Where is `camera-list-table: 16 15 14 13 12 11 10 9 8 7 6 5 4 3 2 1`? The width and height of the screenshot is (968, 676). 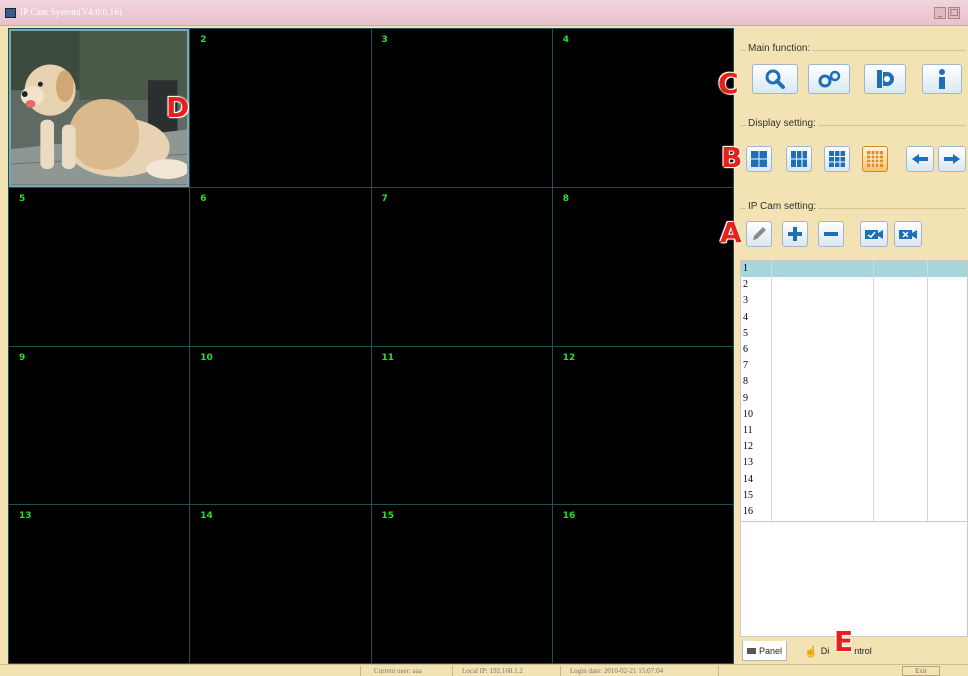
camera-list-table: 16 15 14 13 12 11 10 9 8 7 6 5 4 3 2 1 is located at coordinates (854, 391).